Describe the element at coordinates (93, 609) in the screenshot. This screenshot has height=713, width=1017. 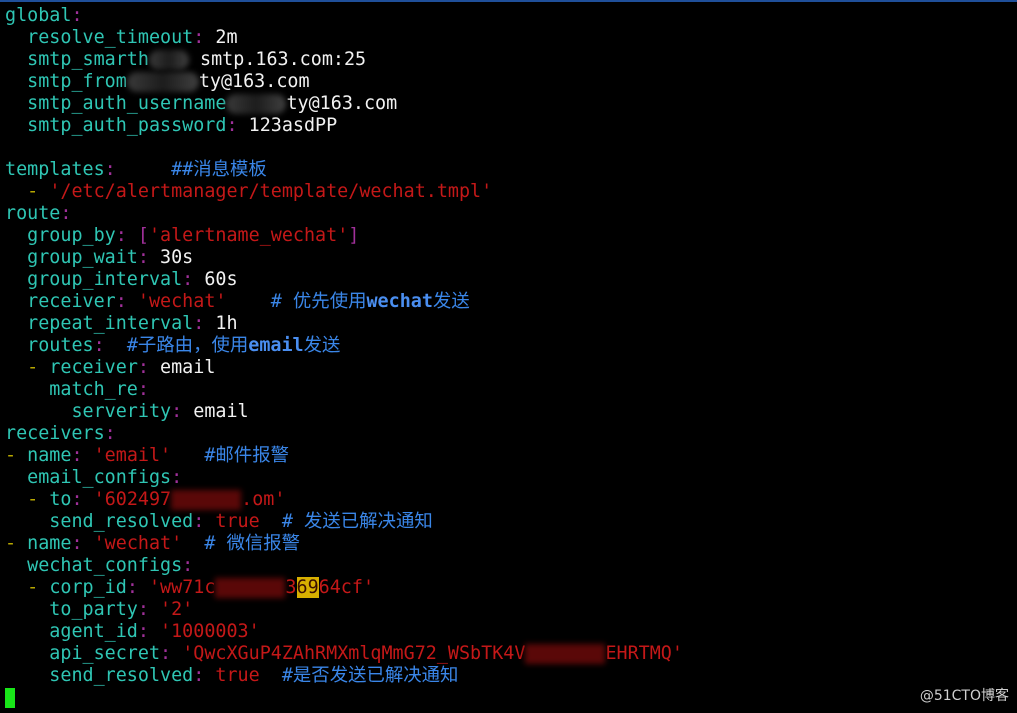
I see `yaml-key: to_party` at that location.